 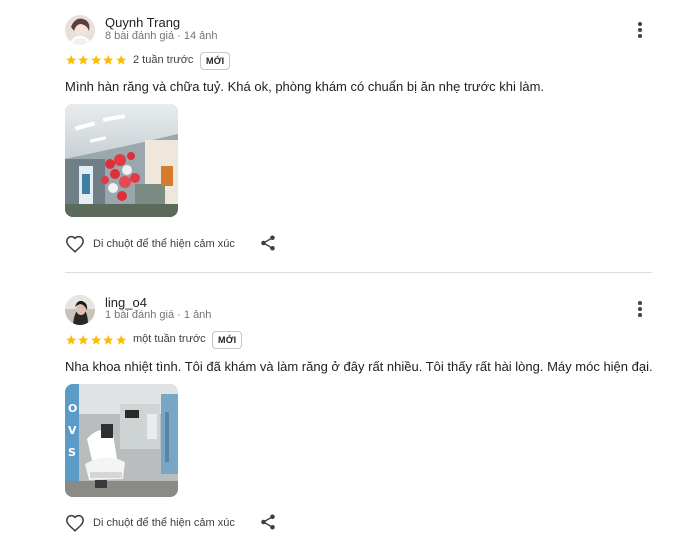 I want to click on svg-text: S, so click(x=72, y=452).